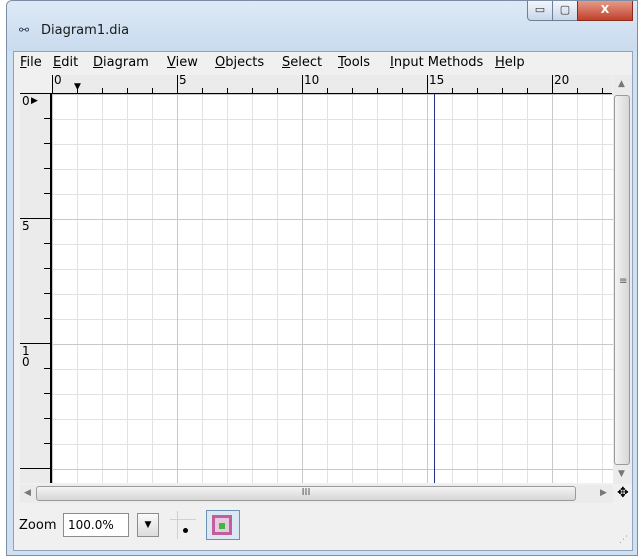 This screenshot has height=556, width=638. I want to click on chevron-down-icon: ▼, so click(148, 525).